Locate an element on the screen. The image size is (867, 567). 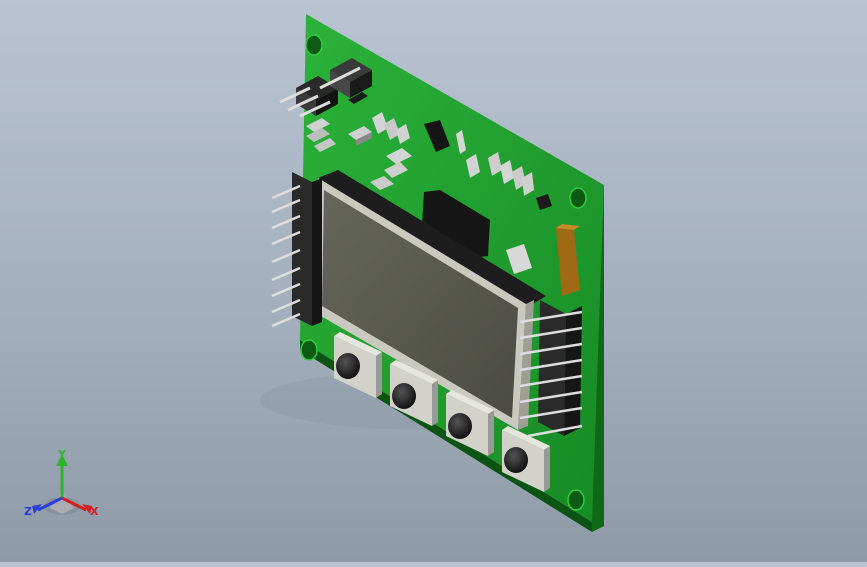
right-pin-header is located at coordinates (551, 369).